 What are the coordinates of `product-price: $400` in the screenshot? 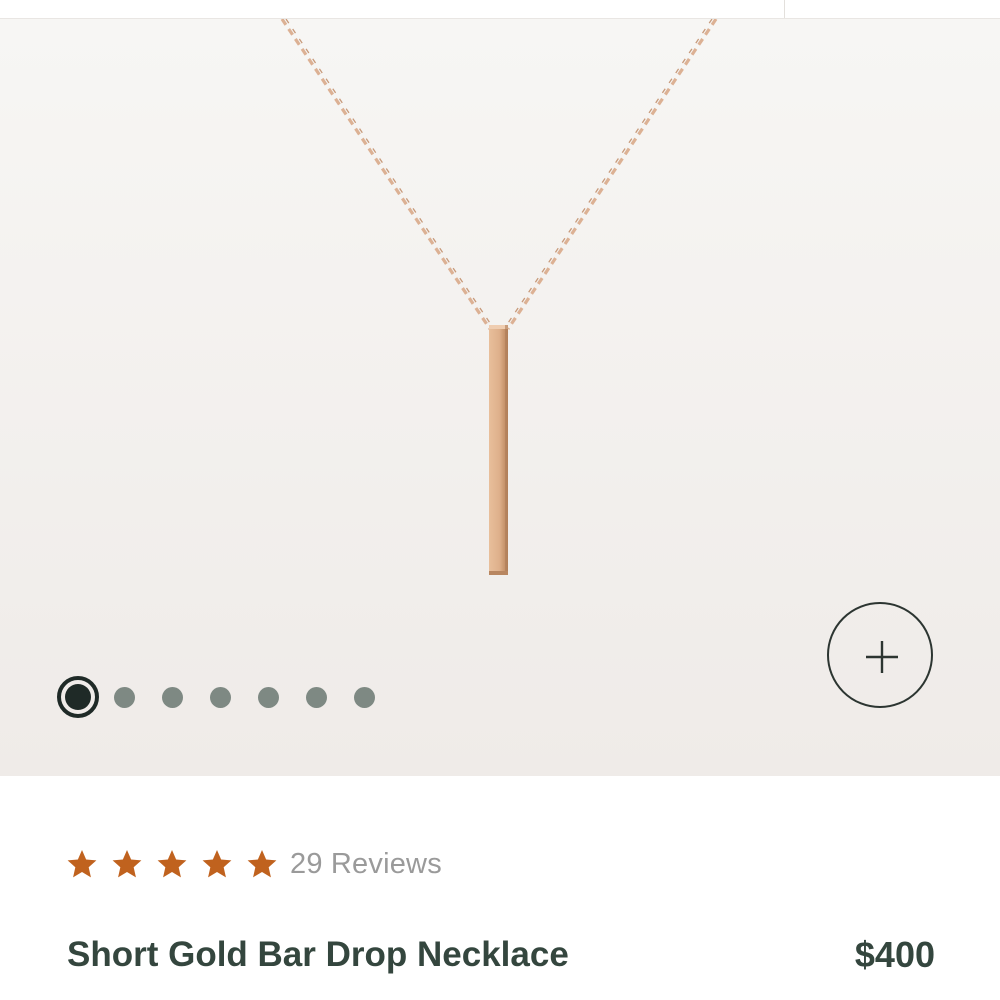 It's located at (894, 954).